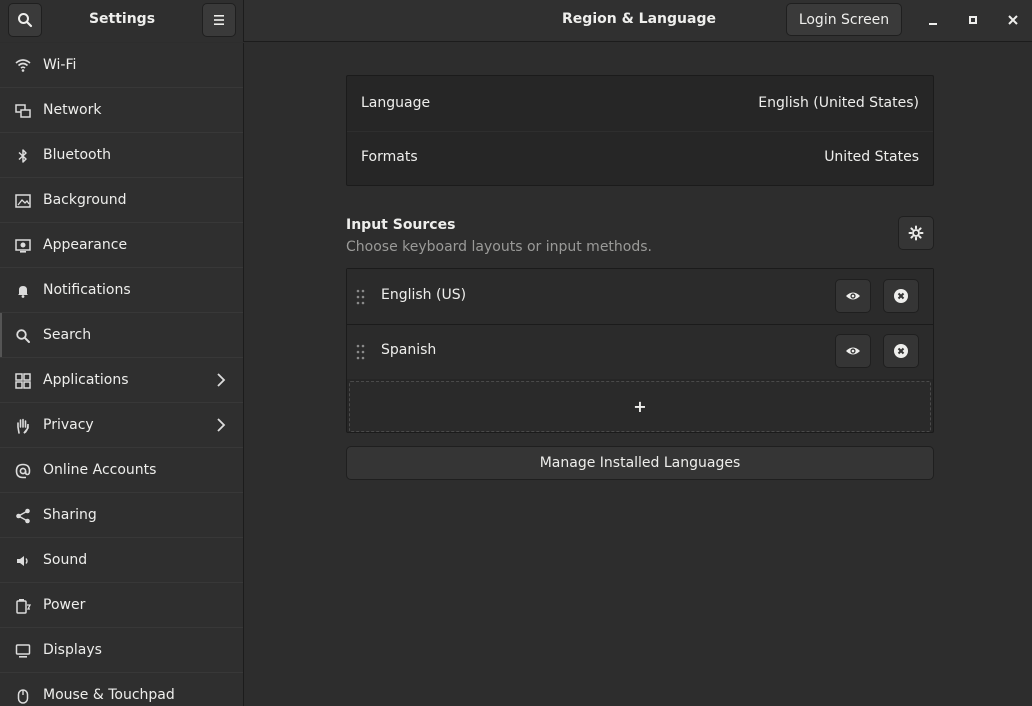 Image resolution: width=1032 pixels, height=706 pixels. I want to click on app-title: Settings, so click(122, 19).